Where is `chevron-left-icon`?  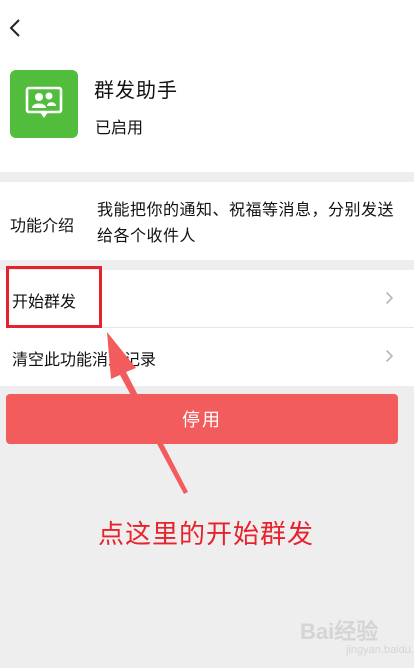 chevron-left-icon is located at coordinates (14, 28).